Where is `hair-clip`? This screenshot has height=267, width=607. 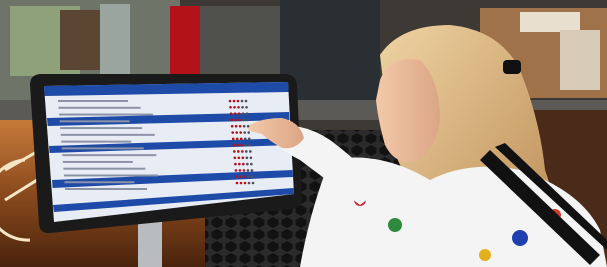 hair-clip is located at coordinates (512, 67).